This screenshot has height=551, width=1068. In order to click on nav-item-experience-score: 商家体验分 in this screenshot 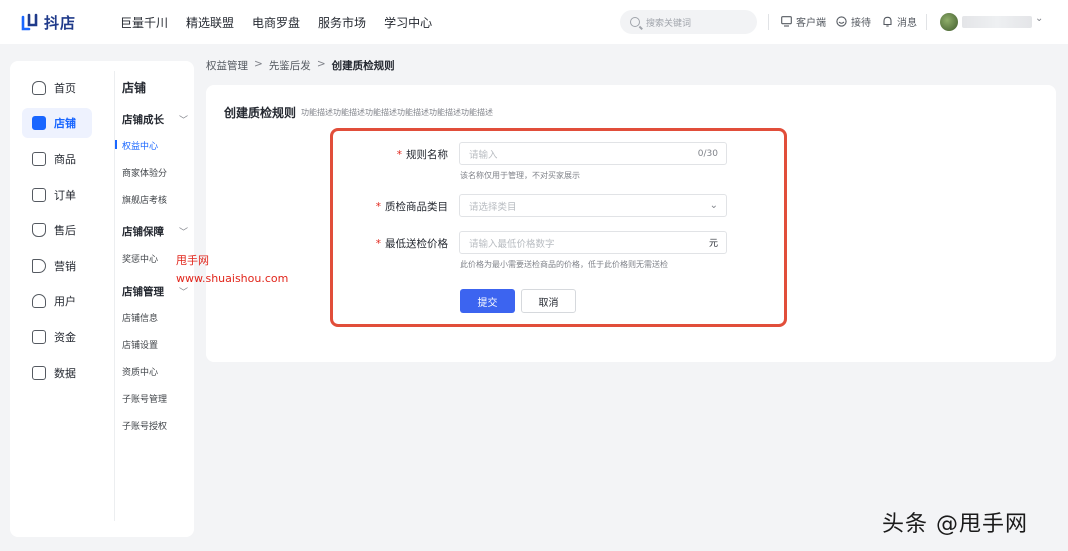, I will do `click(144, 172)`.